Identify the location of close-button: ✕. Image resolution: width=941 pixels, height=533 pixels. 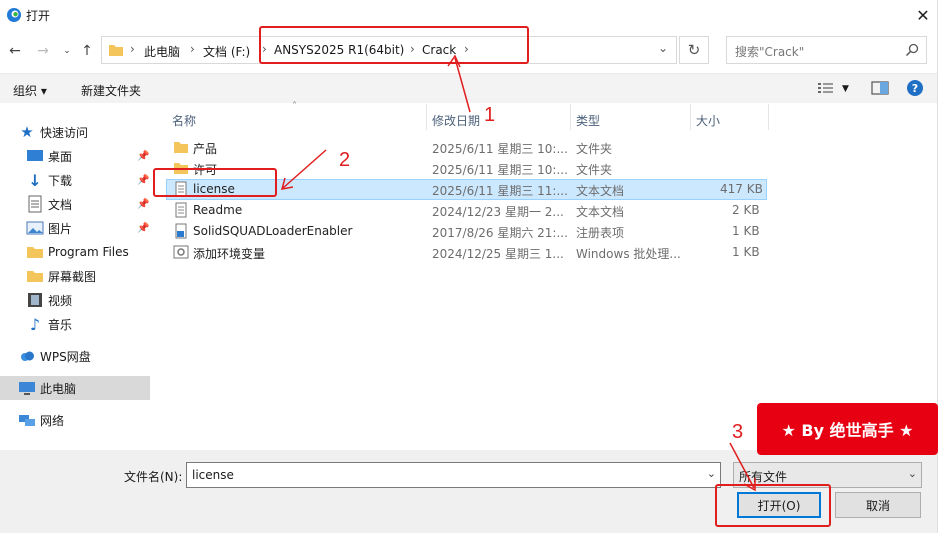
(923, 15).